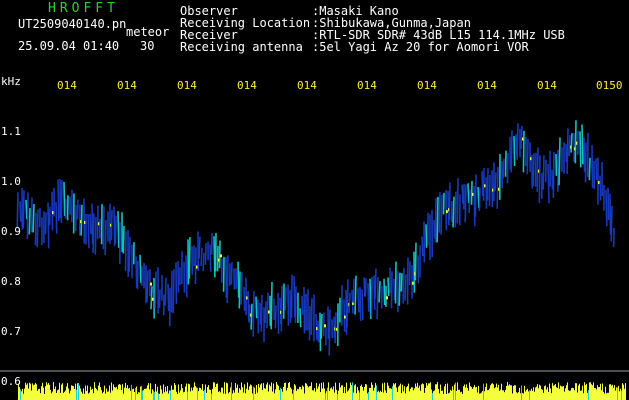  Describe the element at coordinates (187, 85) in the screenshot. I see `time-tick-label: 014` at that location.